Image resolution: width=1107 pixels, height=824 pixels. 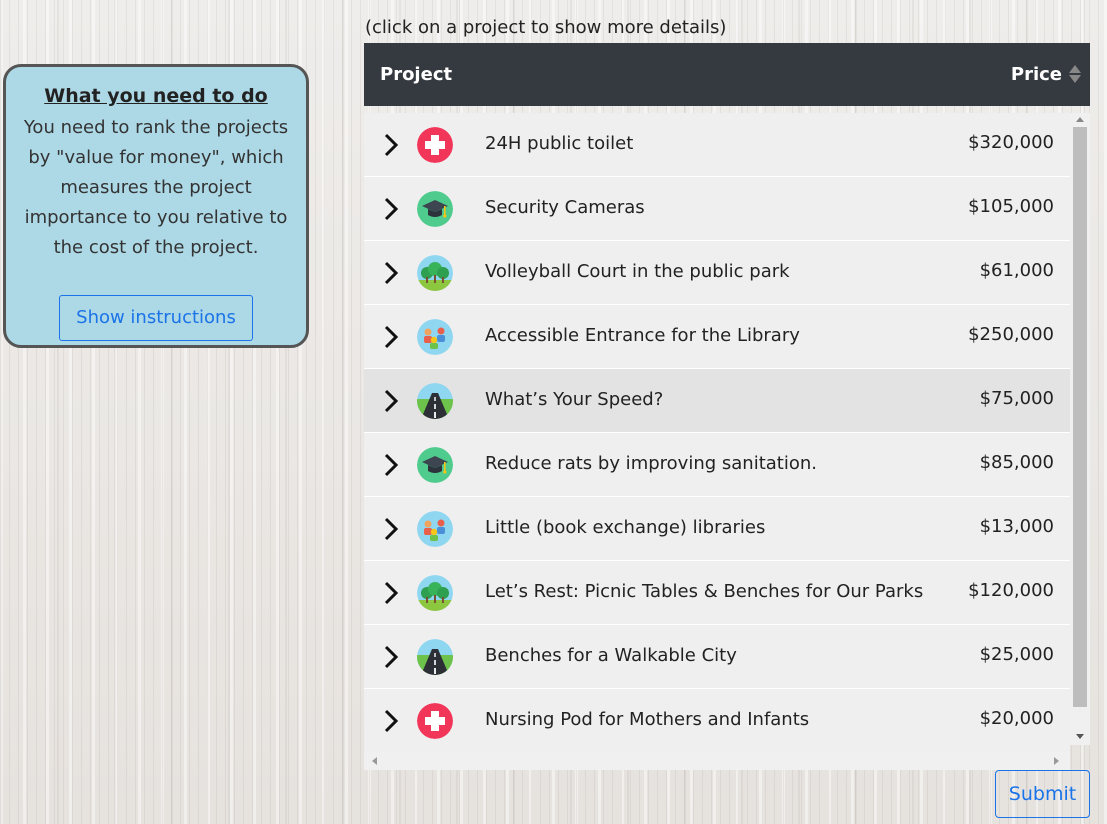 What do you see at coordinates (1036, 74) in the screenshot?
I see `column-header-price: Price` at bounding box center [1036, 74].